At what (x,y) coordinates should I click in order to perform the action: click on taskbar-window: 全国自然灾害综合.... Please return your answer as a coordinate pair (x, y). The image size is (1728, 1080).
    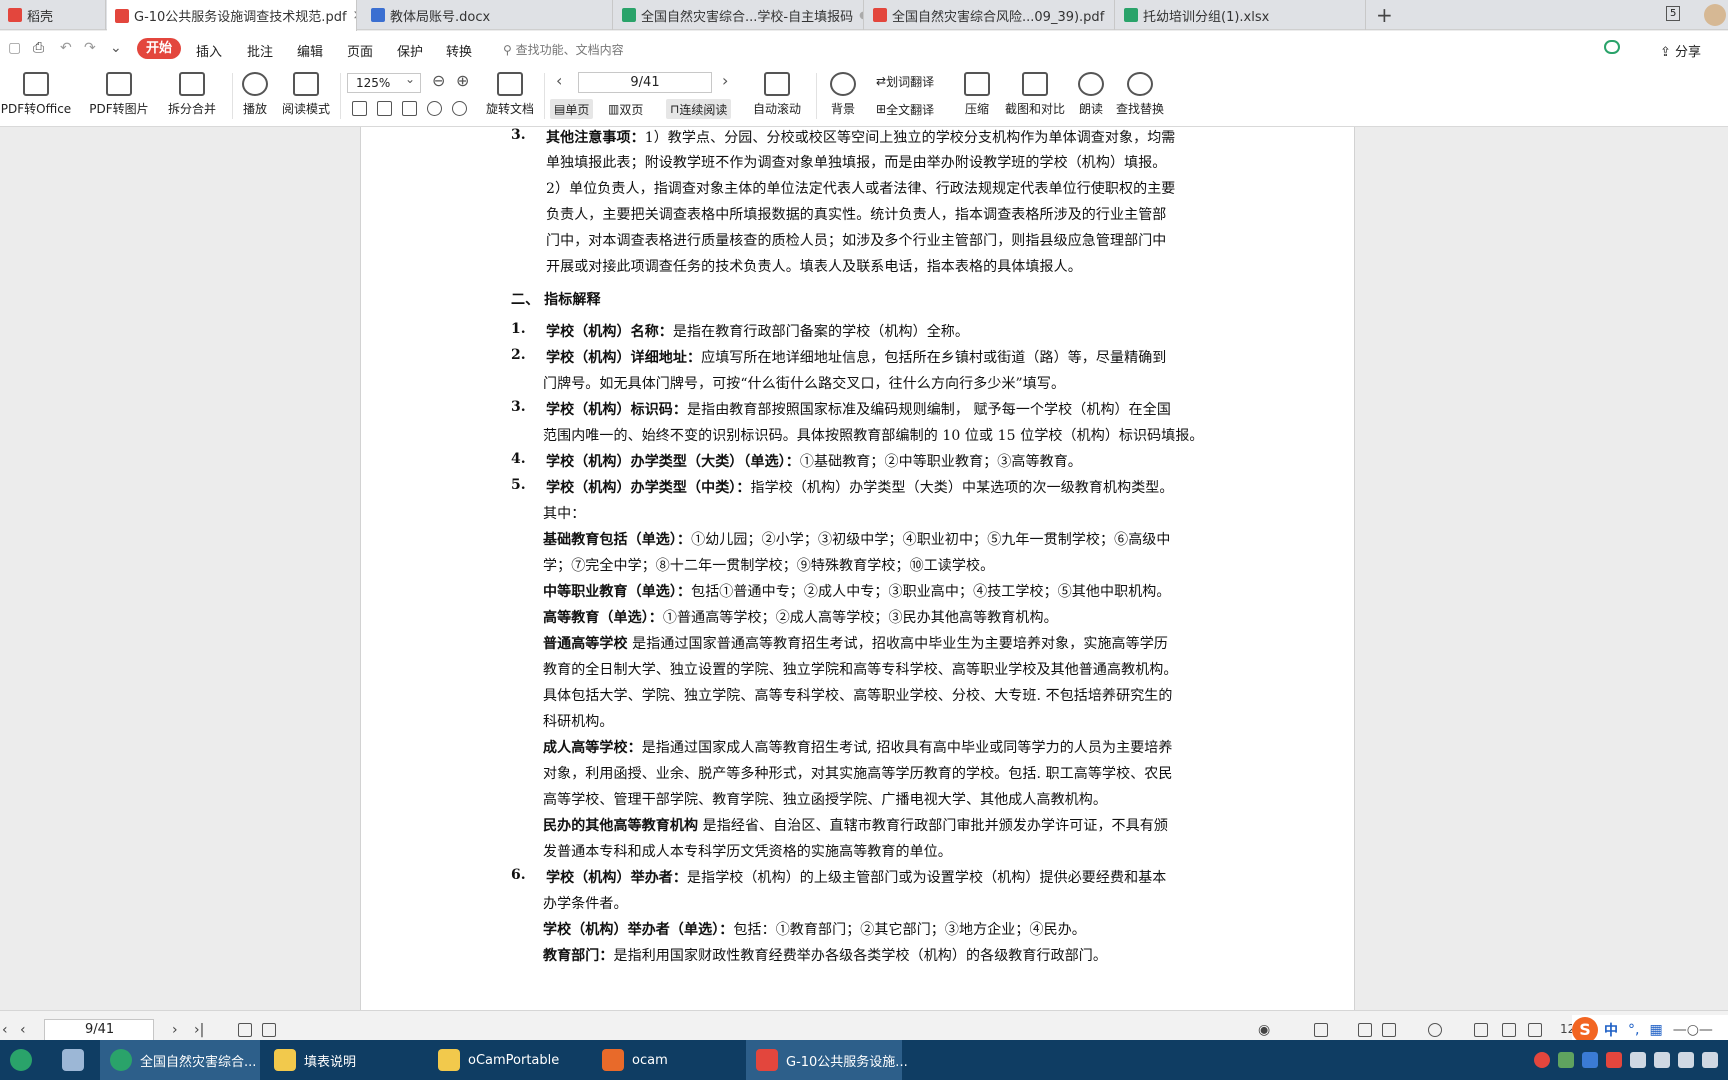
    Looking at the image, I should click on (180, 1060).